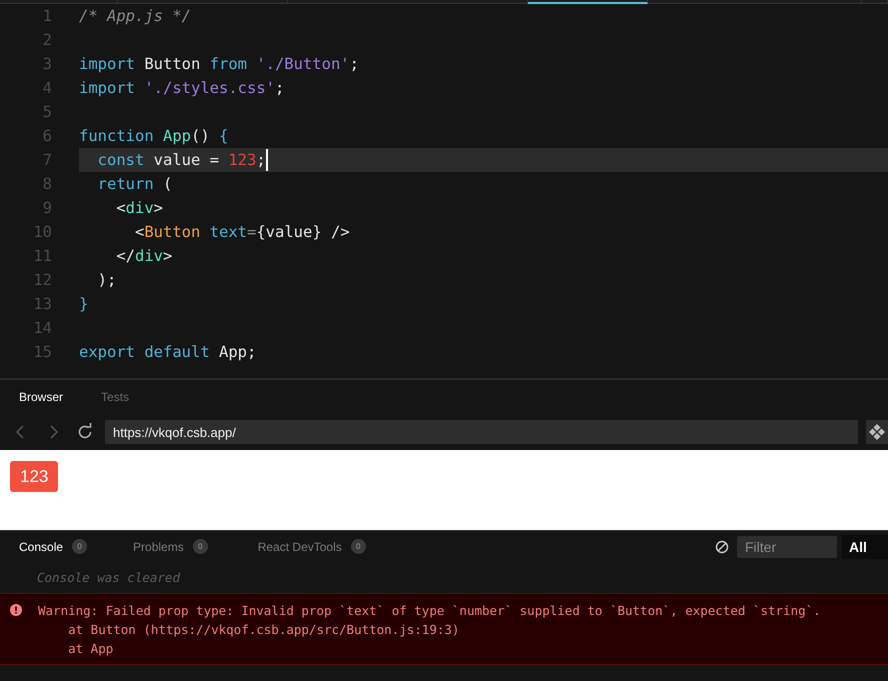 This screenshot has height=681, width=888. What do you see at coordinates (143, 256) in the screenshot?
I see `code-line: </div>` at bounding box center [143, 256].